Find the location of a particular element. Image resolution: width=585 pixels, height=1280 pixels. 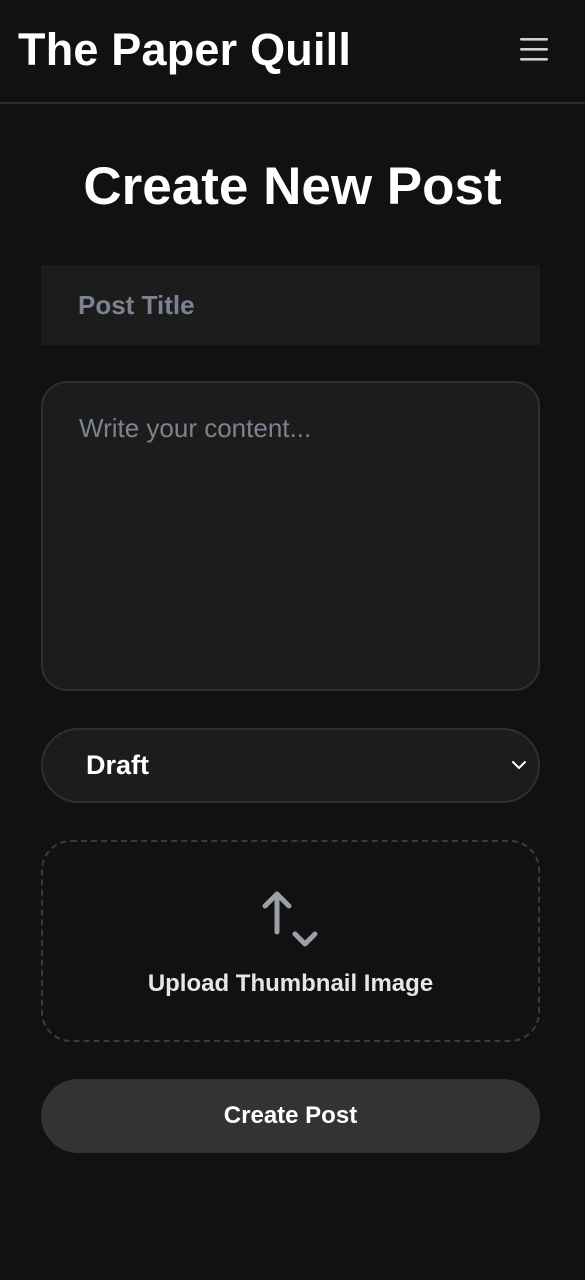

app-header: The Paper Quill is located at coordinates (292, 52).